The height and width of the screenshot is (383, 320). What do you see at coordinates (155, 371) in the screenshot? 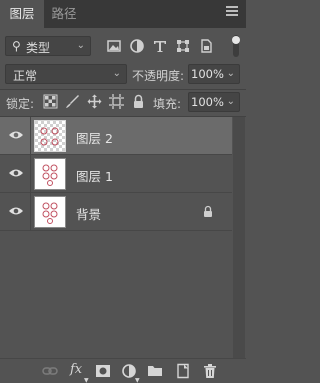
I see `group-folder-icon` at bounding box center [155, 371].